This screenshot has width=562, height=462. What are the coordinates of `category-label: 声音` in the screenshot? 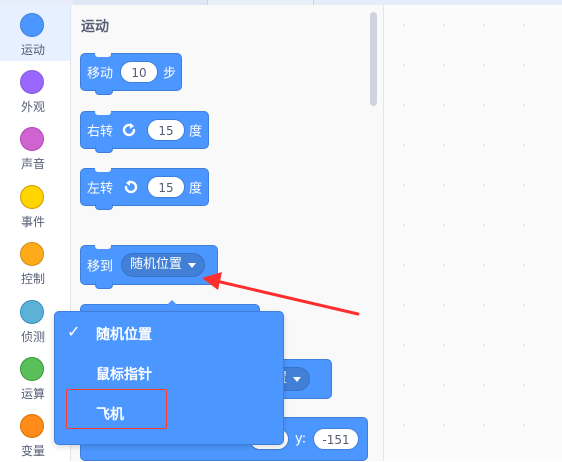 It's located at (32, 164).